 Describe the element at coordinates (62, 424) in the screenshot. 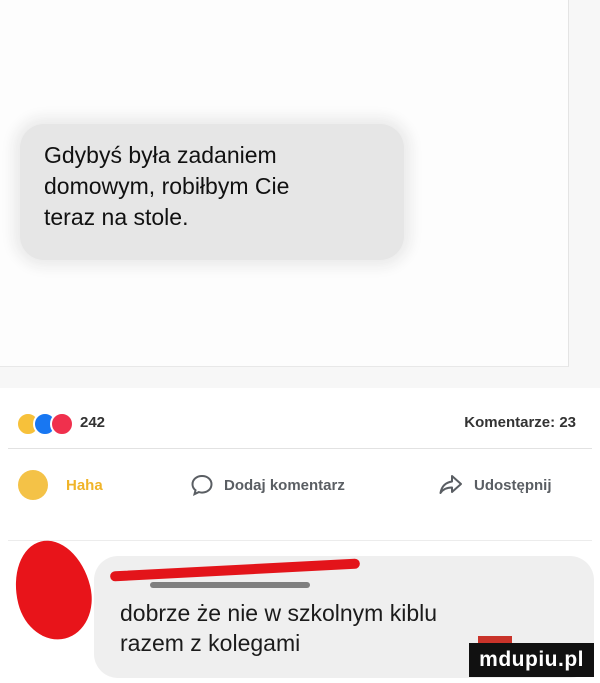

I see `love-icon` at that location.